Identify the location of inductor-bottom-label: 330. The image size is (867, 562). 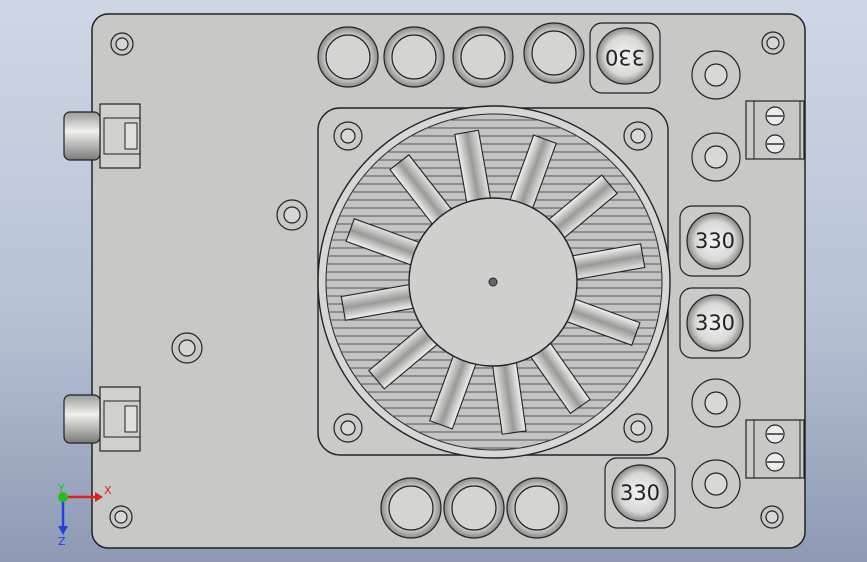
(640, 493).